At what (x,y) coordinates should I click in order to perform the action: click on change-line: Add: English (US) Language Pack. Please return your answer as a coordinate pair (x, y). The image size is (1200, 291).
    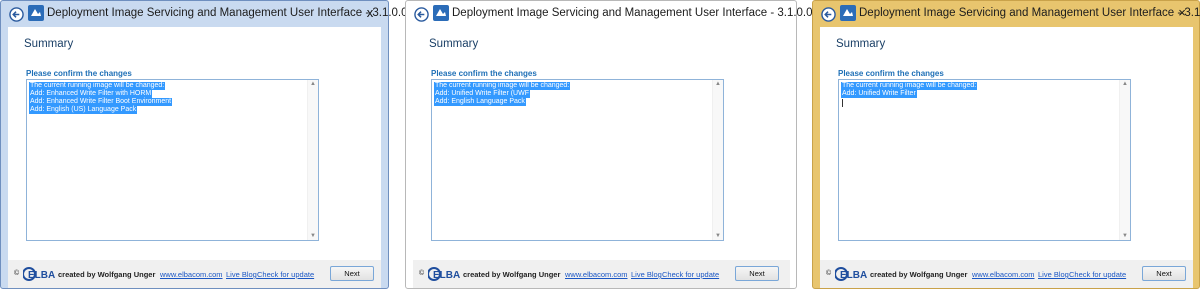
    Looking at the image, I should click on (83, 110).